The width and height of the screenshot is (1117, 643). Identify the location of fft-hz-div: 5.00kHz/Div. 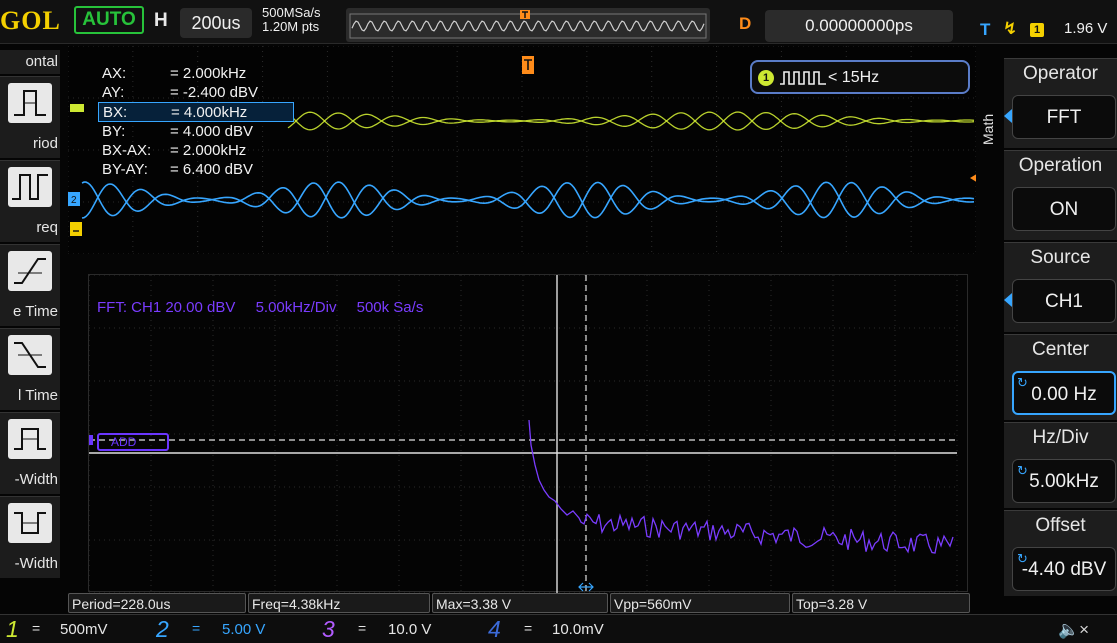
(296, 307).